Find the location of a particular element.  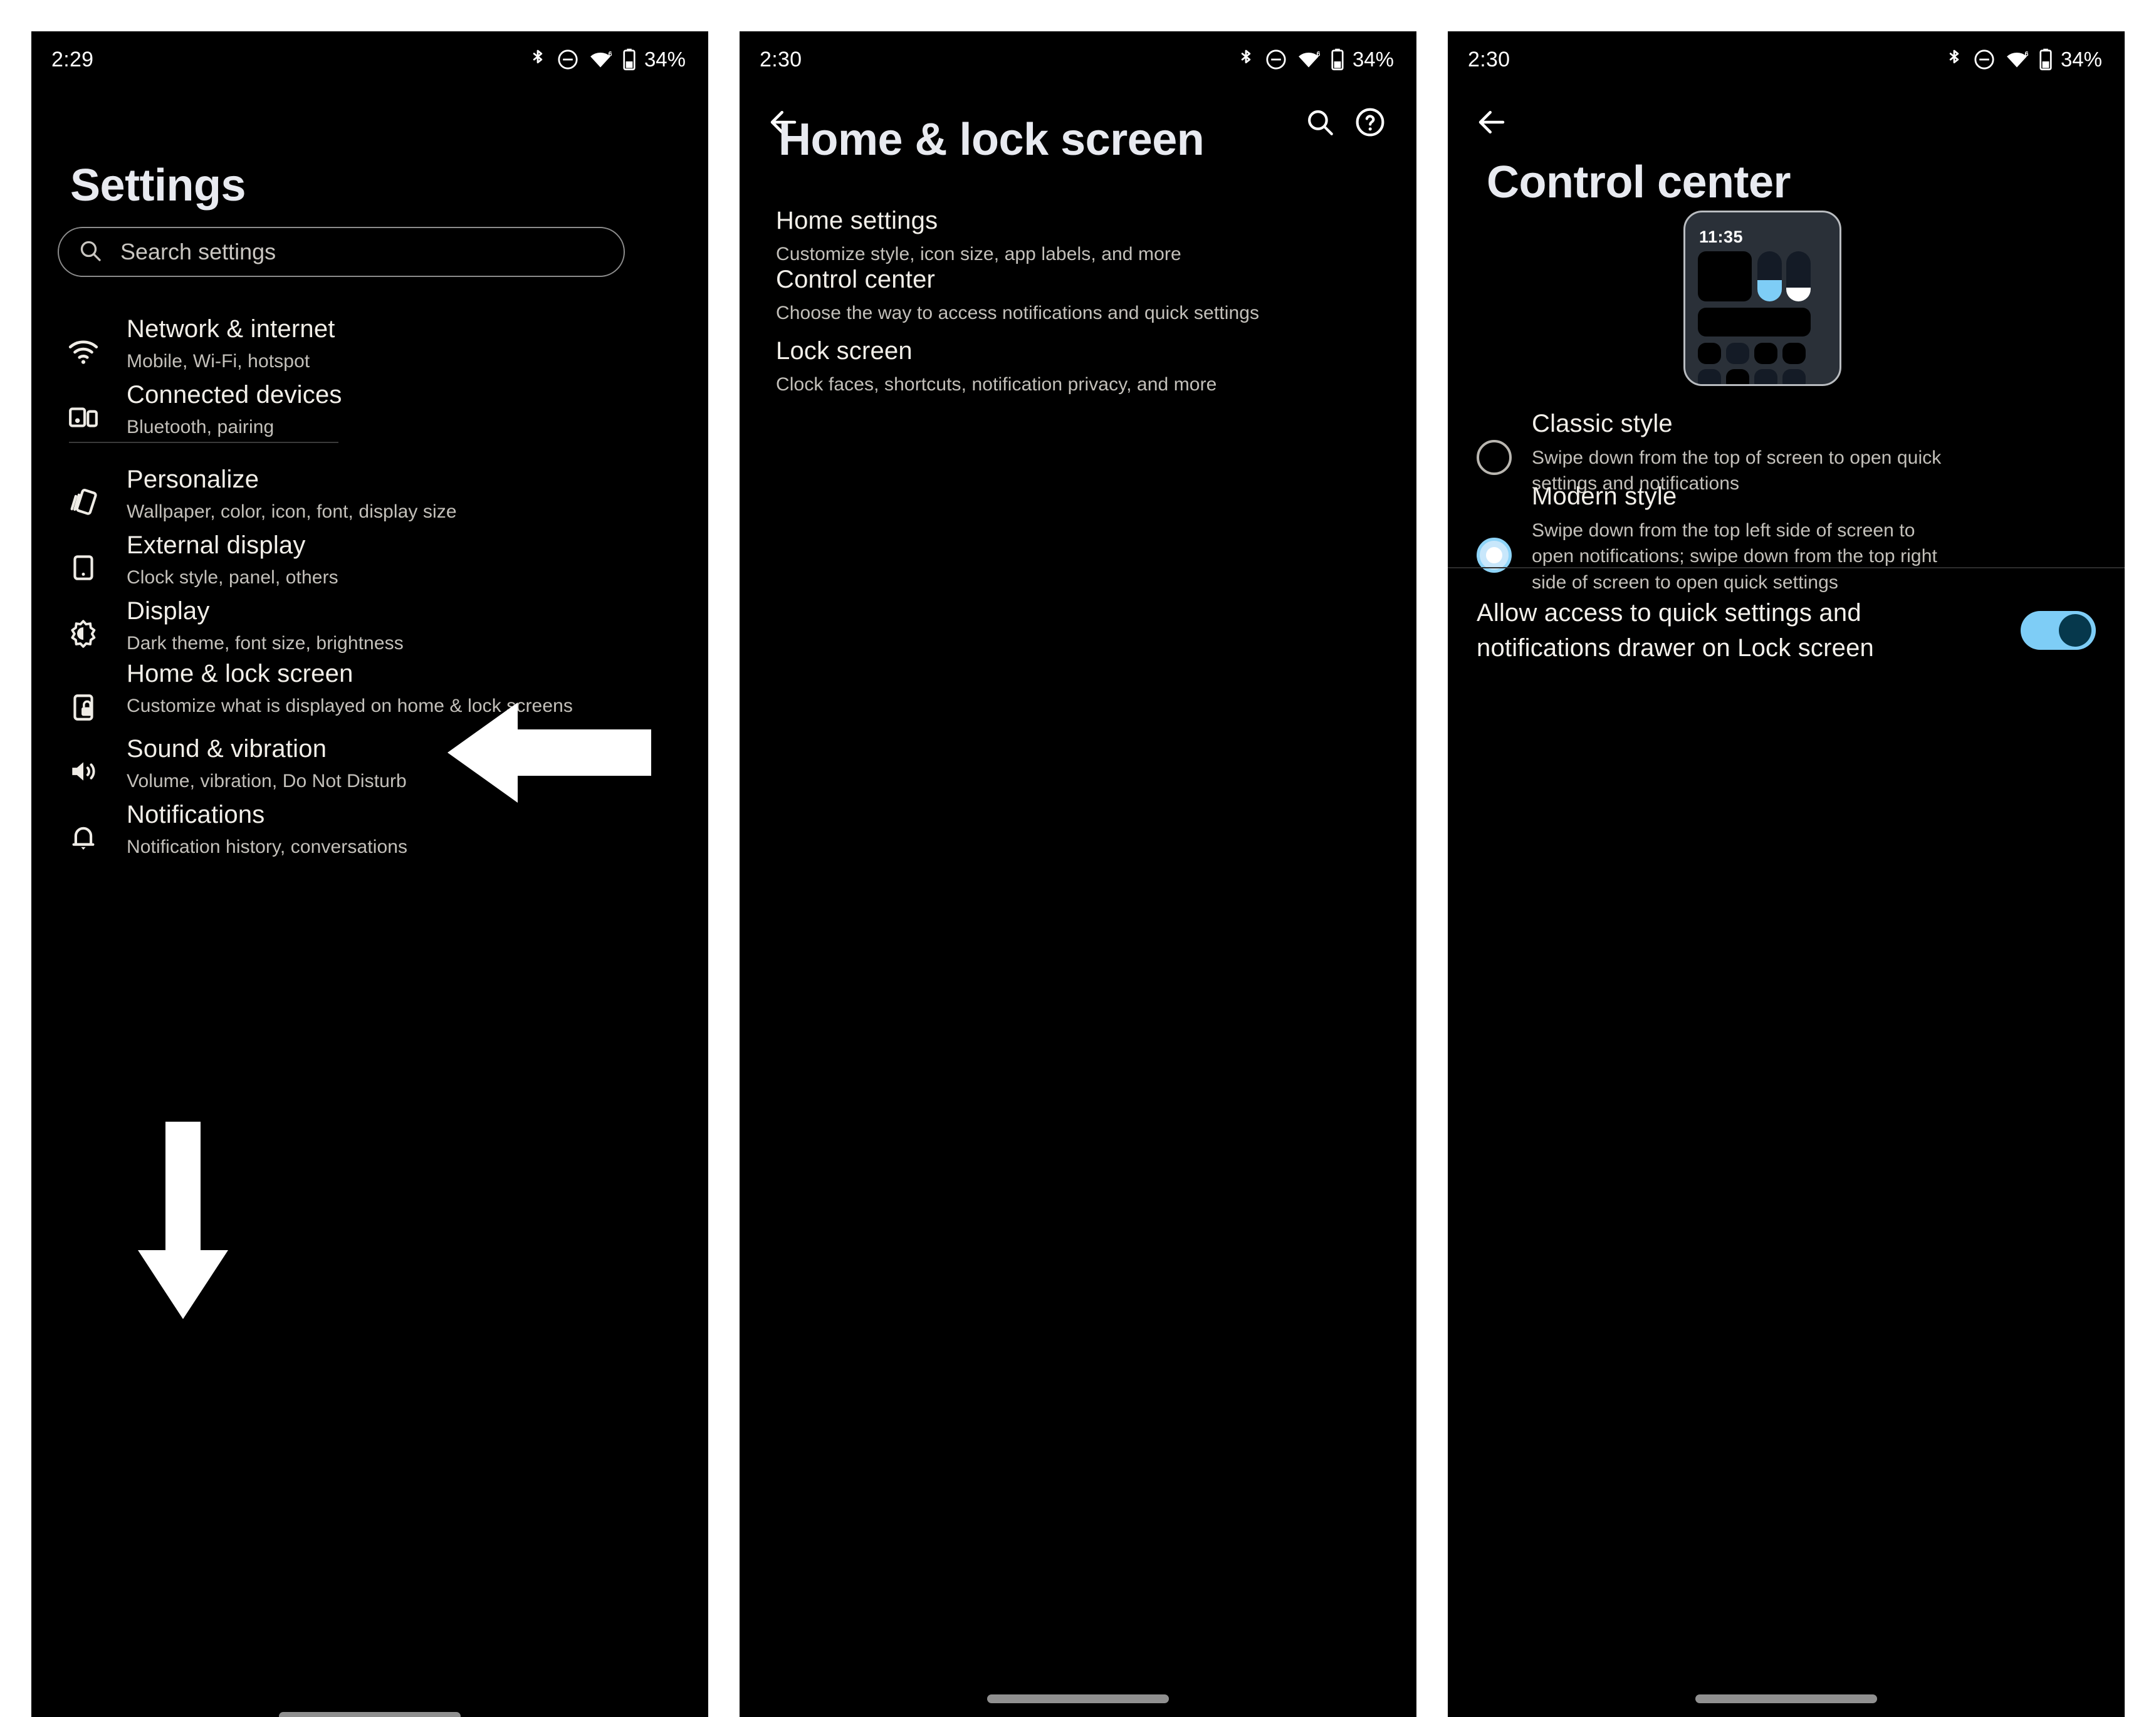

page-title: Home & lock screen is located at coordinates (992, 140).